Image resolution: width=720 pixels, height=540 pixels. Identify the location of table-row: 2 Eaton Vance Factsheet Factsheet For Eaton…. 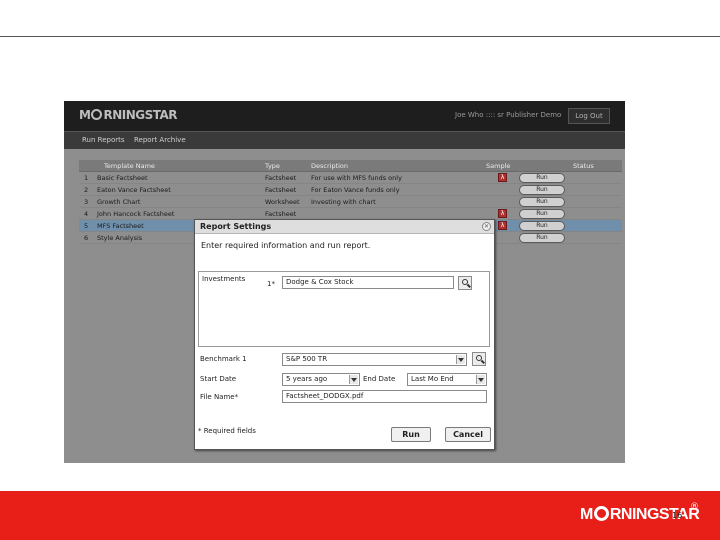
(350, 190).